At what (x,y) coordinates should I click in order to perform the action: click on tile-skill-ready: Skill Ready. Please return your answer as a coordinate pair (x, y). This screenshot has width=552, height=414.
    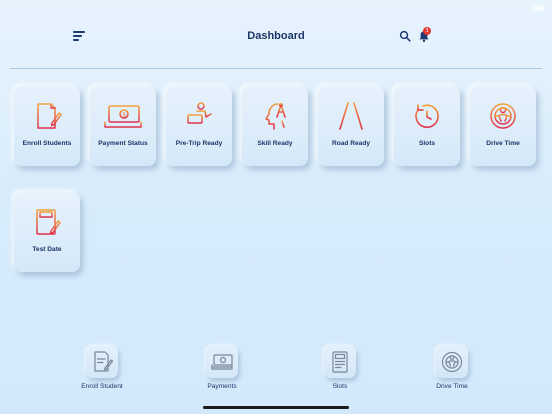
    Looking at the image, I should click on (275, 126).